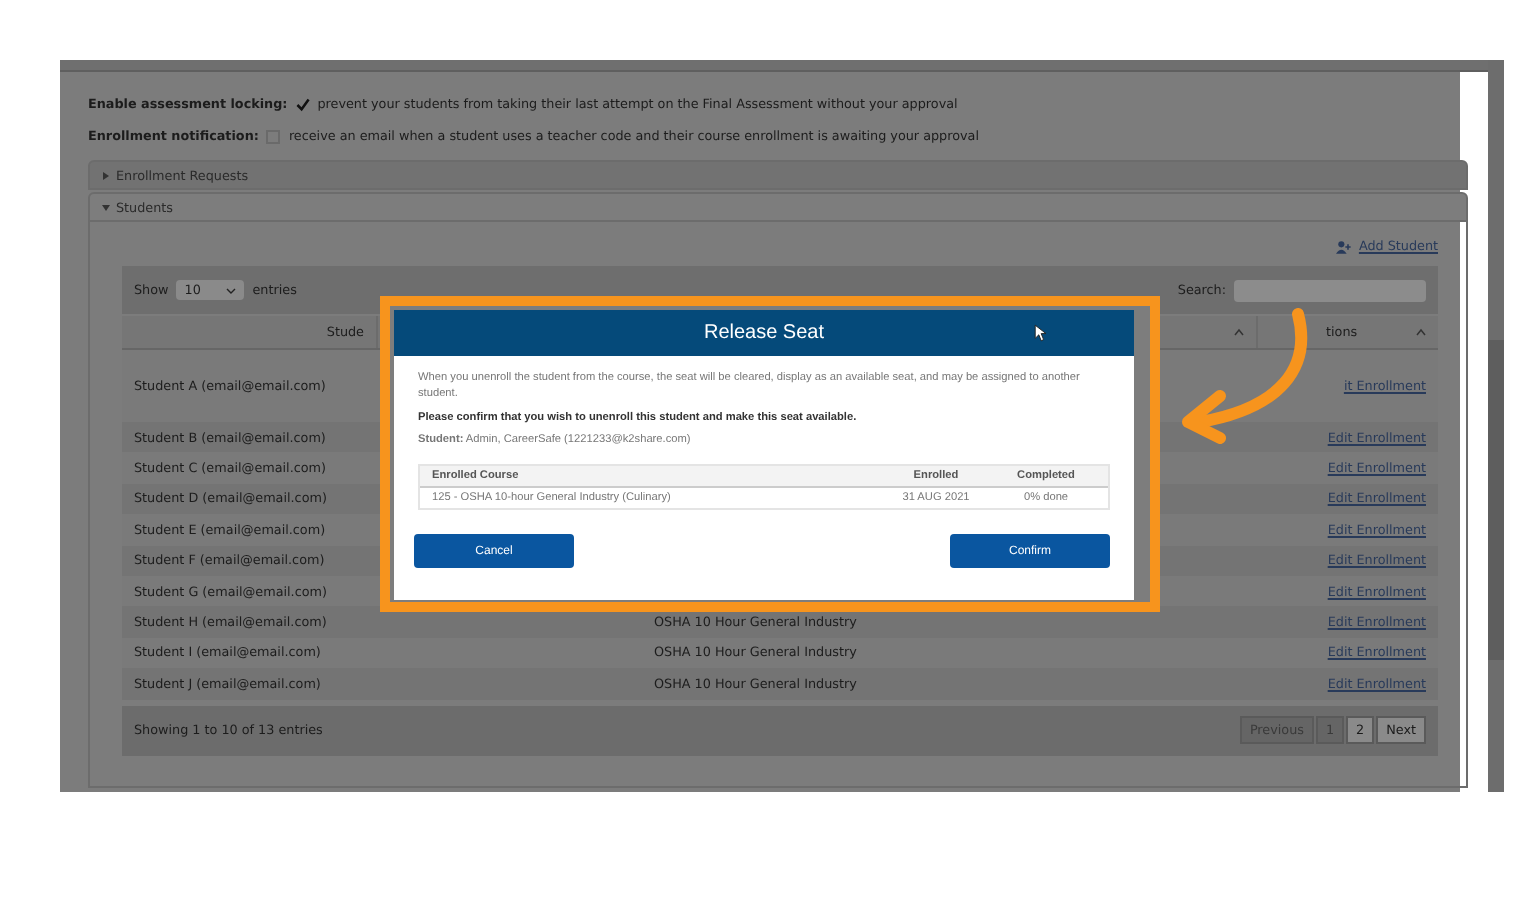 The height and width of the screenshot is (908, 1520). Describe the element at coordinates (1040, 333) in the screenshot. I see `cursor-icon` at that location.